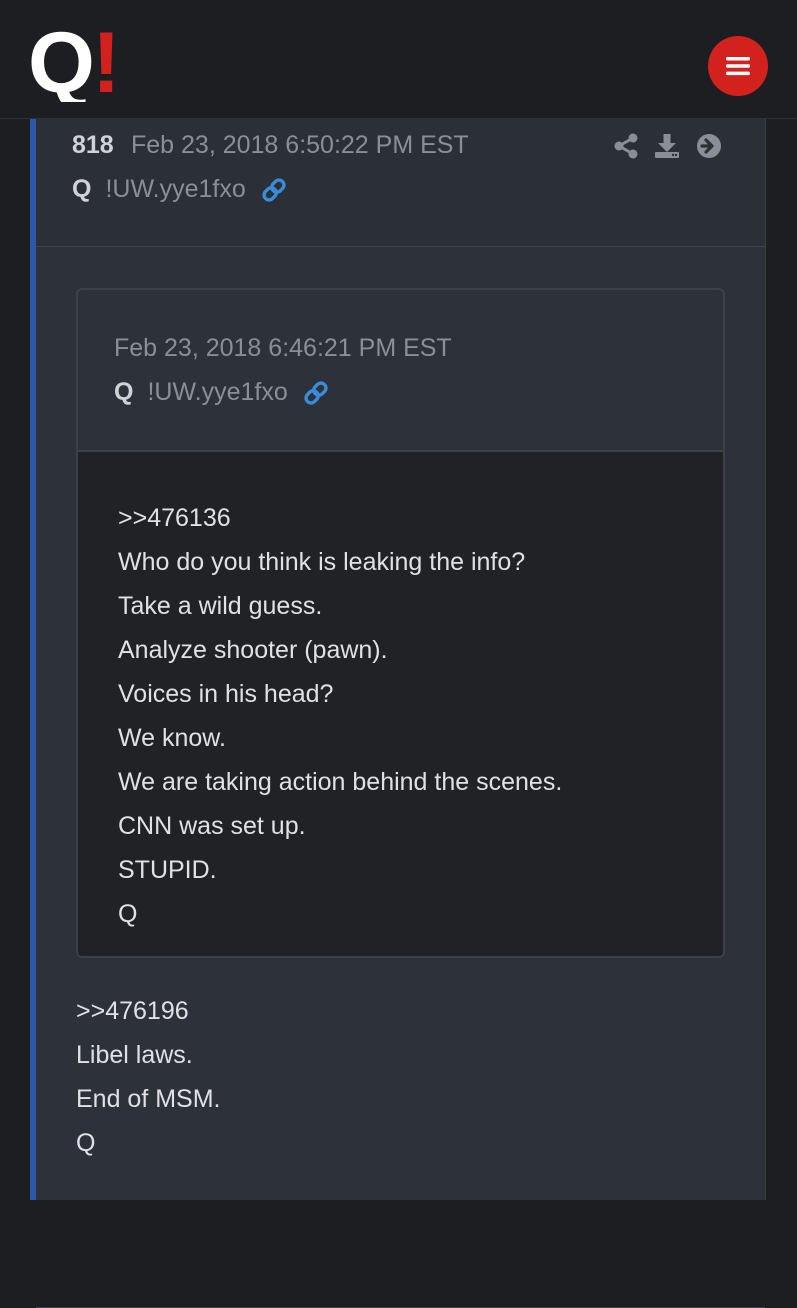  What do you see at coordinates (340, 518) in the screenshot?
I see `quoted-line: >>476136` at bounding box center [340, 518].